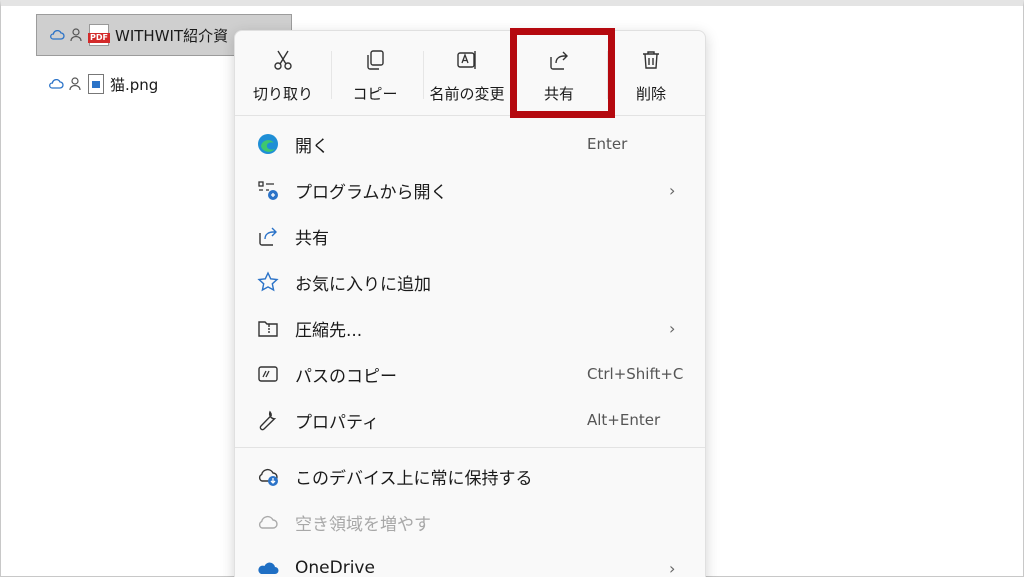 Image resolution: width=1024 pixels, height=577 pixels. I want to click on path-icon, so click(268, 374).